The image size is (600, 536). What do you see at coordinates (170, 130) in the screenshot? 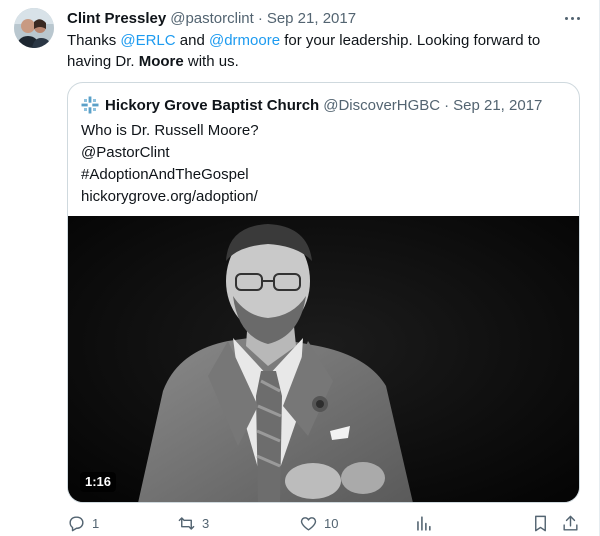
I see `quoted-line: Who is Dr. Russell Moore?` at bounding box center [170, 130].